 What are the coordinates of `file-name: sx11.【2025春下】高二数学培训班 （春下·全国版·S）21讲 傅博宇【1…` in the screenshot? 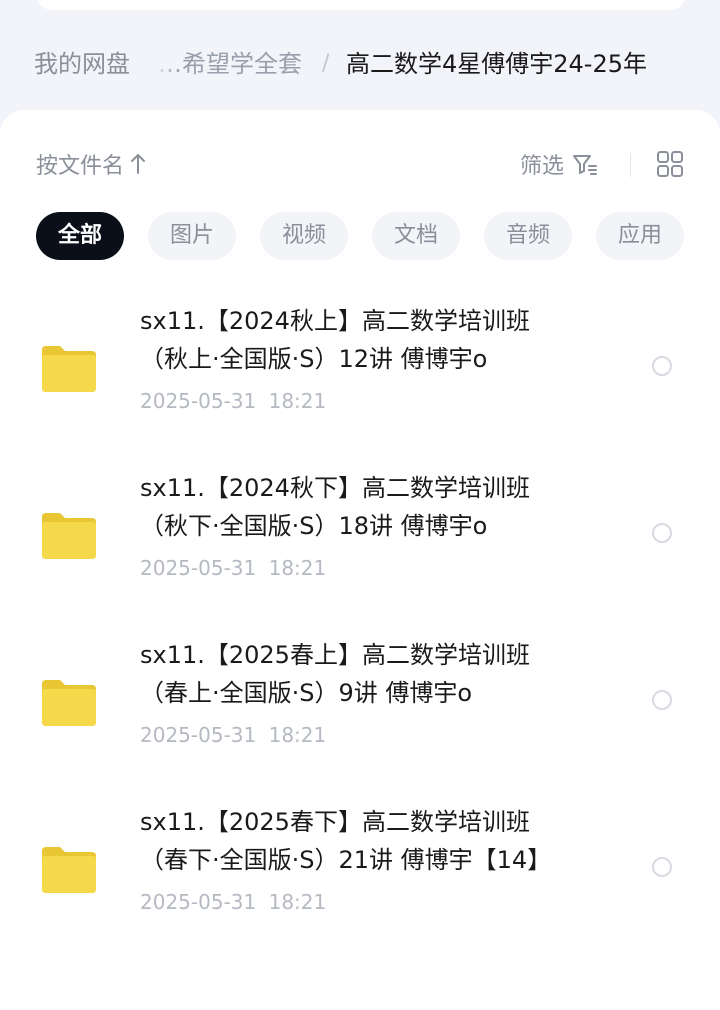 It's located at (380, 841).